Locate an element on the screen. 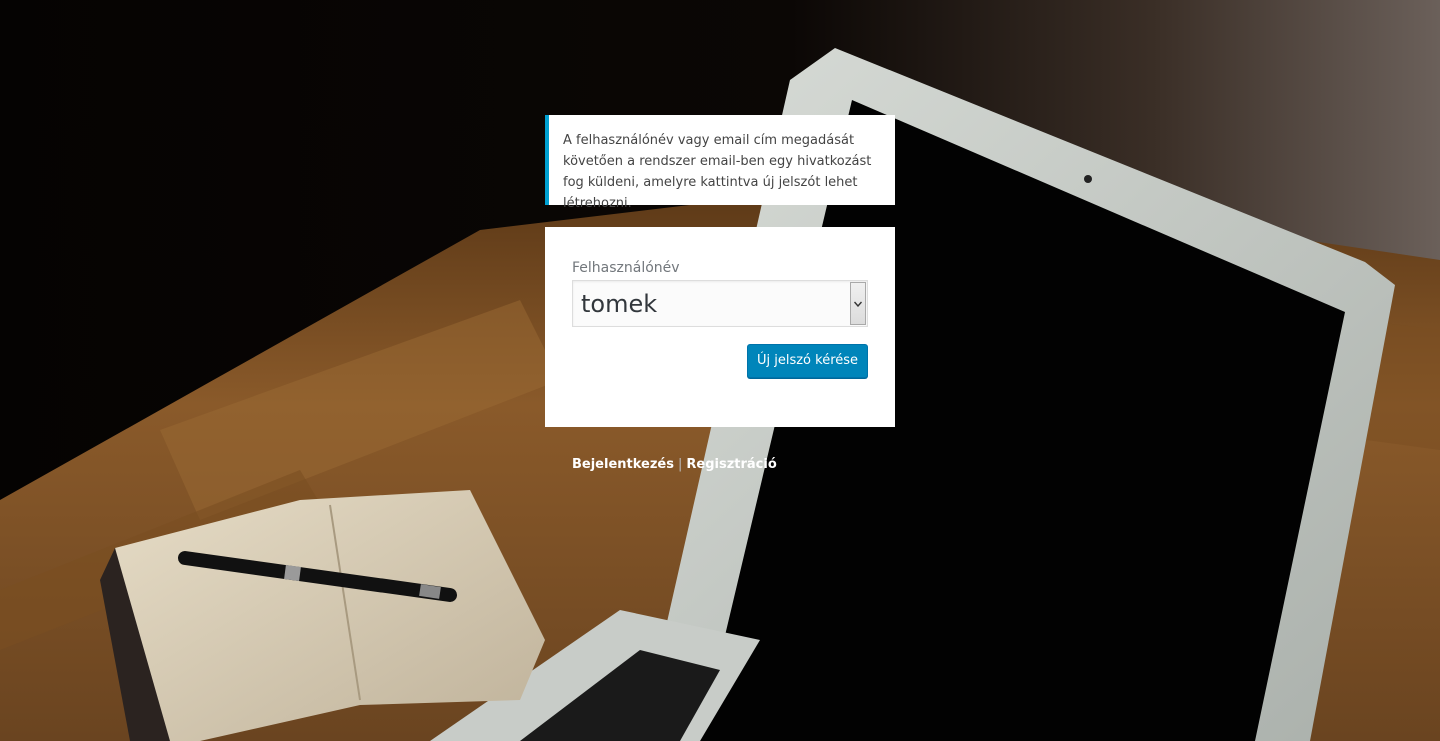  lost-password-form: Felhasználónév tomek Új jelszó kérése is located at coordinates (720, 327).